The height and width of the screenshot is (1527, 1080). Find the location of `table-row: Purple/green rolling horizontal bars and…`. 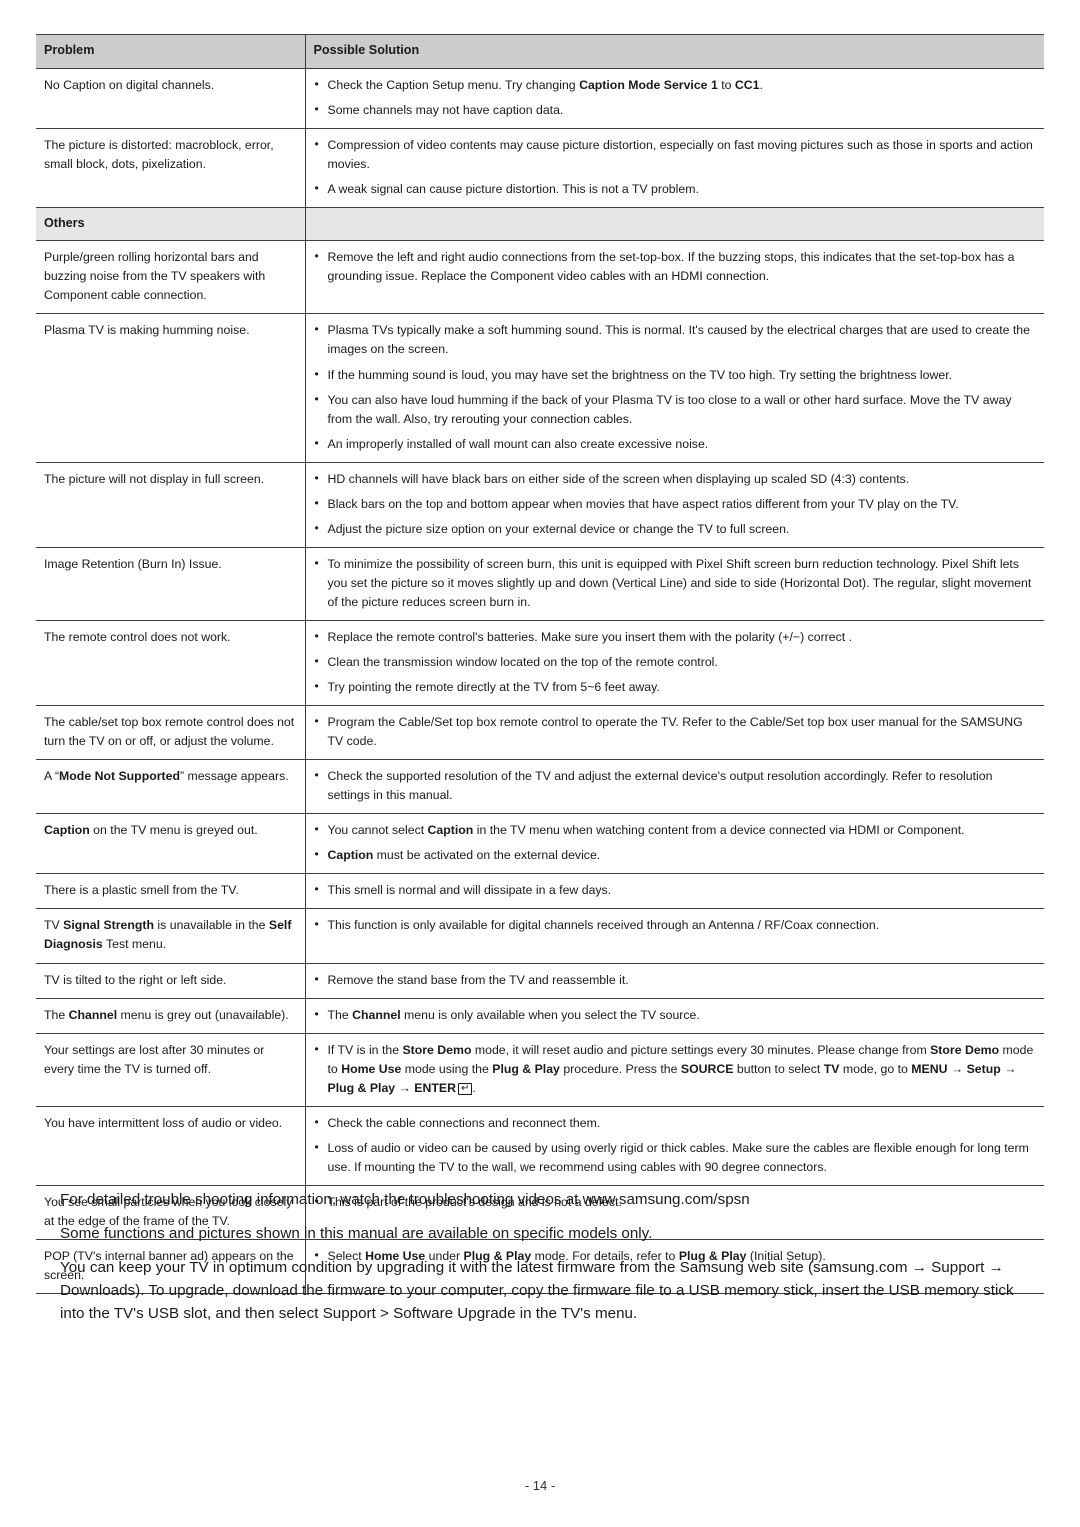

table-row: Purple/green rolling horizontal bars and… is located at coordinates (540, 277).